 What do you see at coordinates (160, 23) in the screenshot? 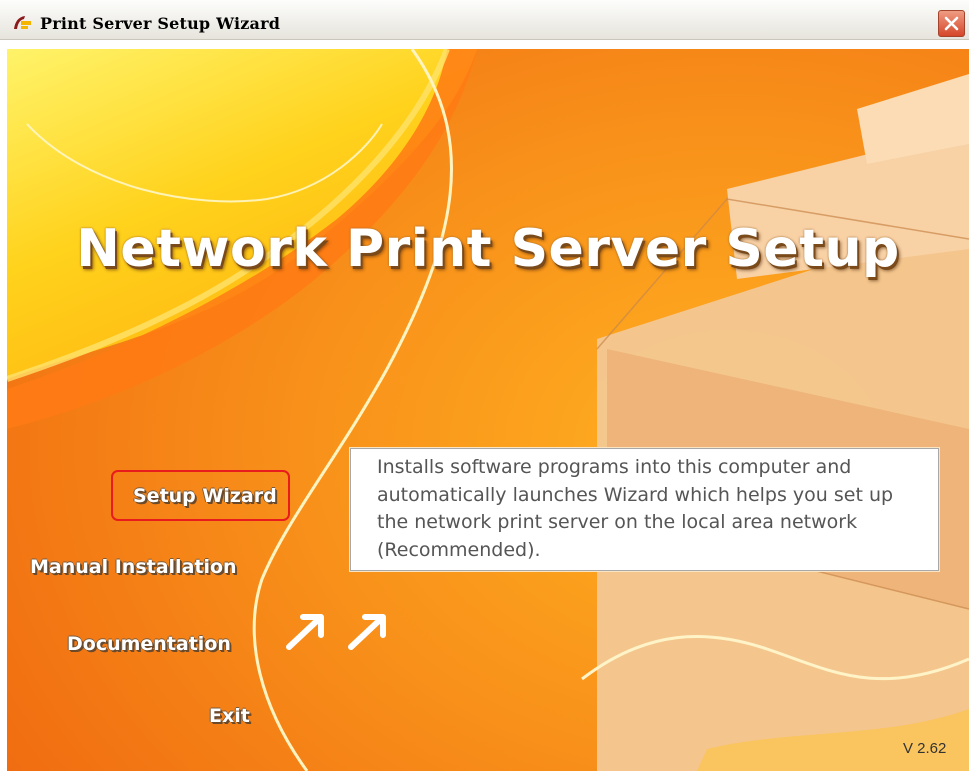
I see `window-title: Print Server Setup Wizard` at bounding box center [160, 23].